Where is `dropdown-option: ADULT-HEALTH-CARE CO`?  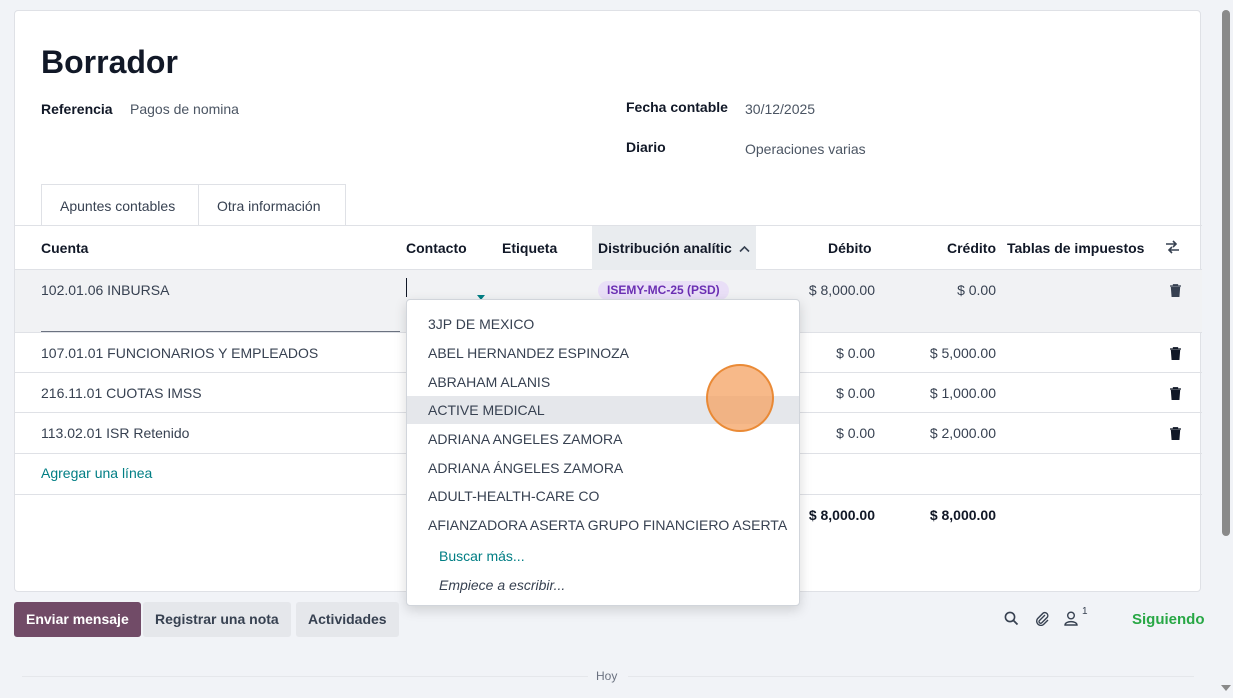 dropdown-option: ADULT-HEALTH-CARE CO is located at coordinates (603, 496).